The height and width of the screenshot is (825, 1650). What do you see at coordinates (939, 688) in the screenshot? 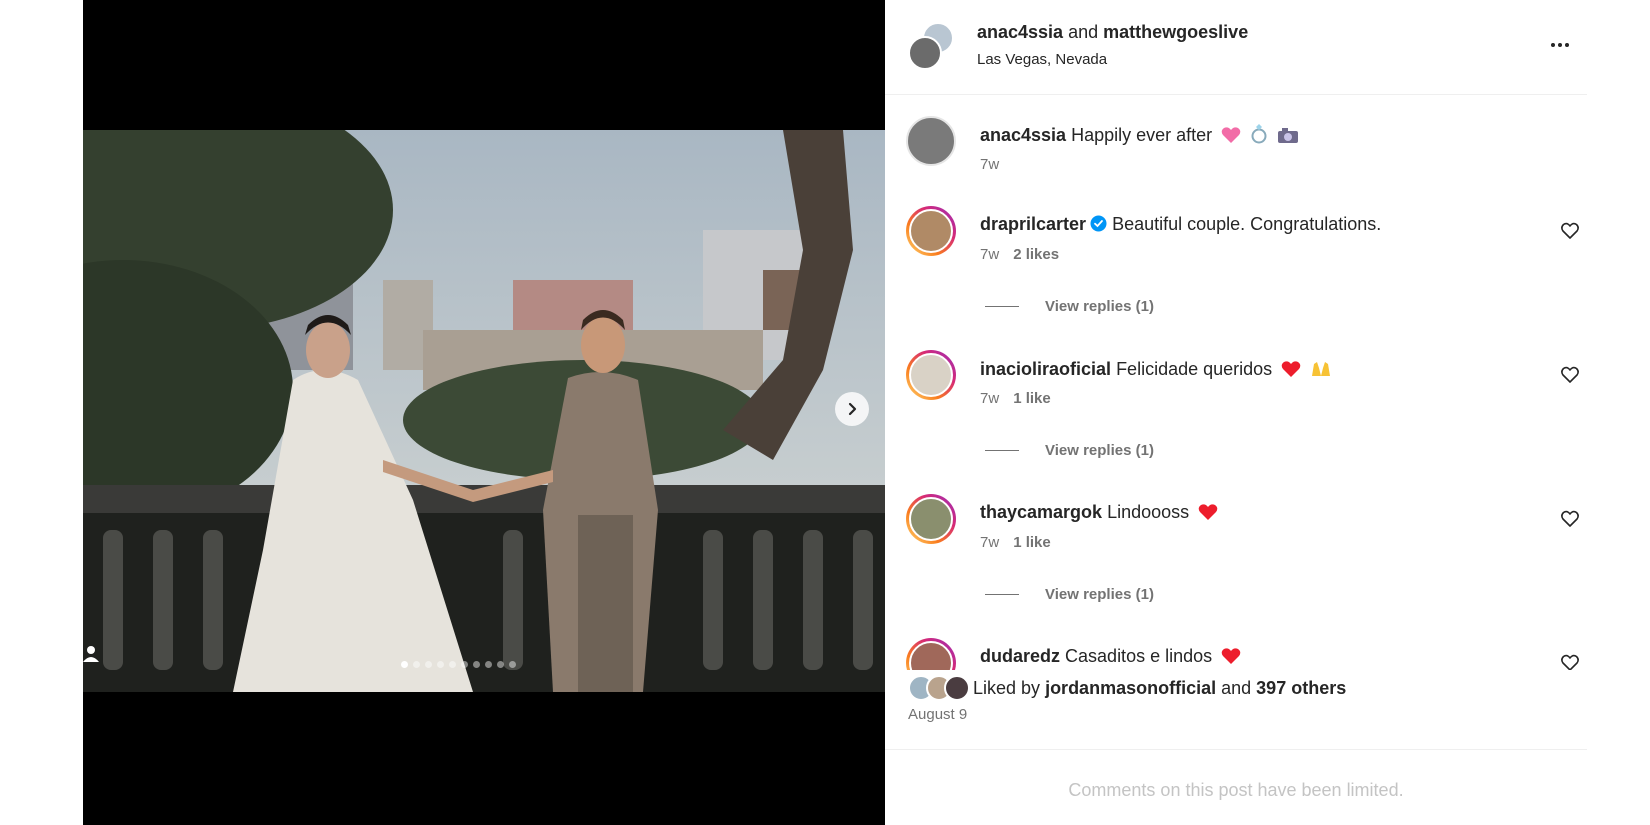
I see `liker-avatars` at bounding box center [939, 688].